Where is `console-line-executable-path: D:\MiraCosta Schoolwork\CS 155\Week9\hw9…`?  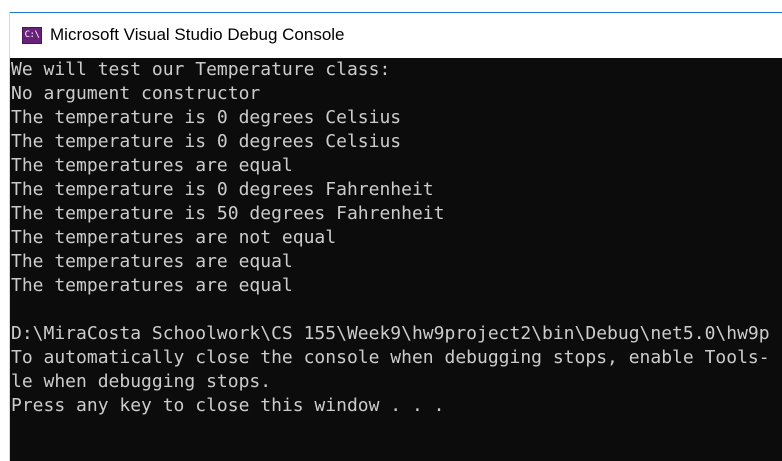
console-line-executable-path: D:\MiraCosta Schoolwork\CS 155\Week9\hw9… is located at coordinates (390, 333).